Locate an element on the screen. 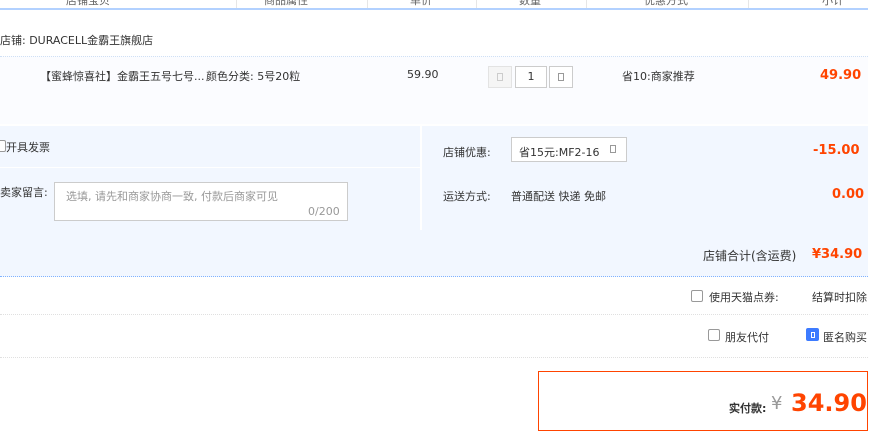 This screenshot has width=884, height=431. store-total-value: ¥34.90 is located at coordinates (837, 254).